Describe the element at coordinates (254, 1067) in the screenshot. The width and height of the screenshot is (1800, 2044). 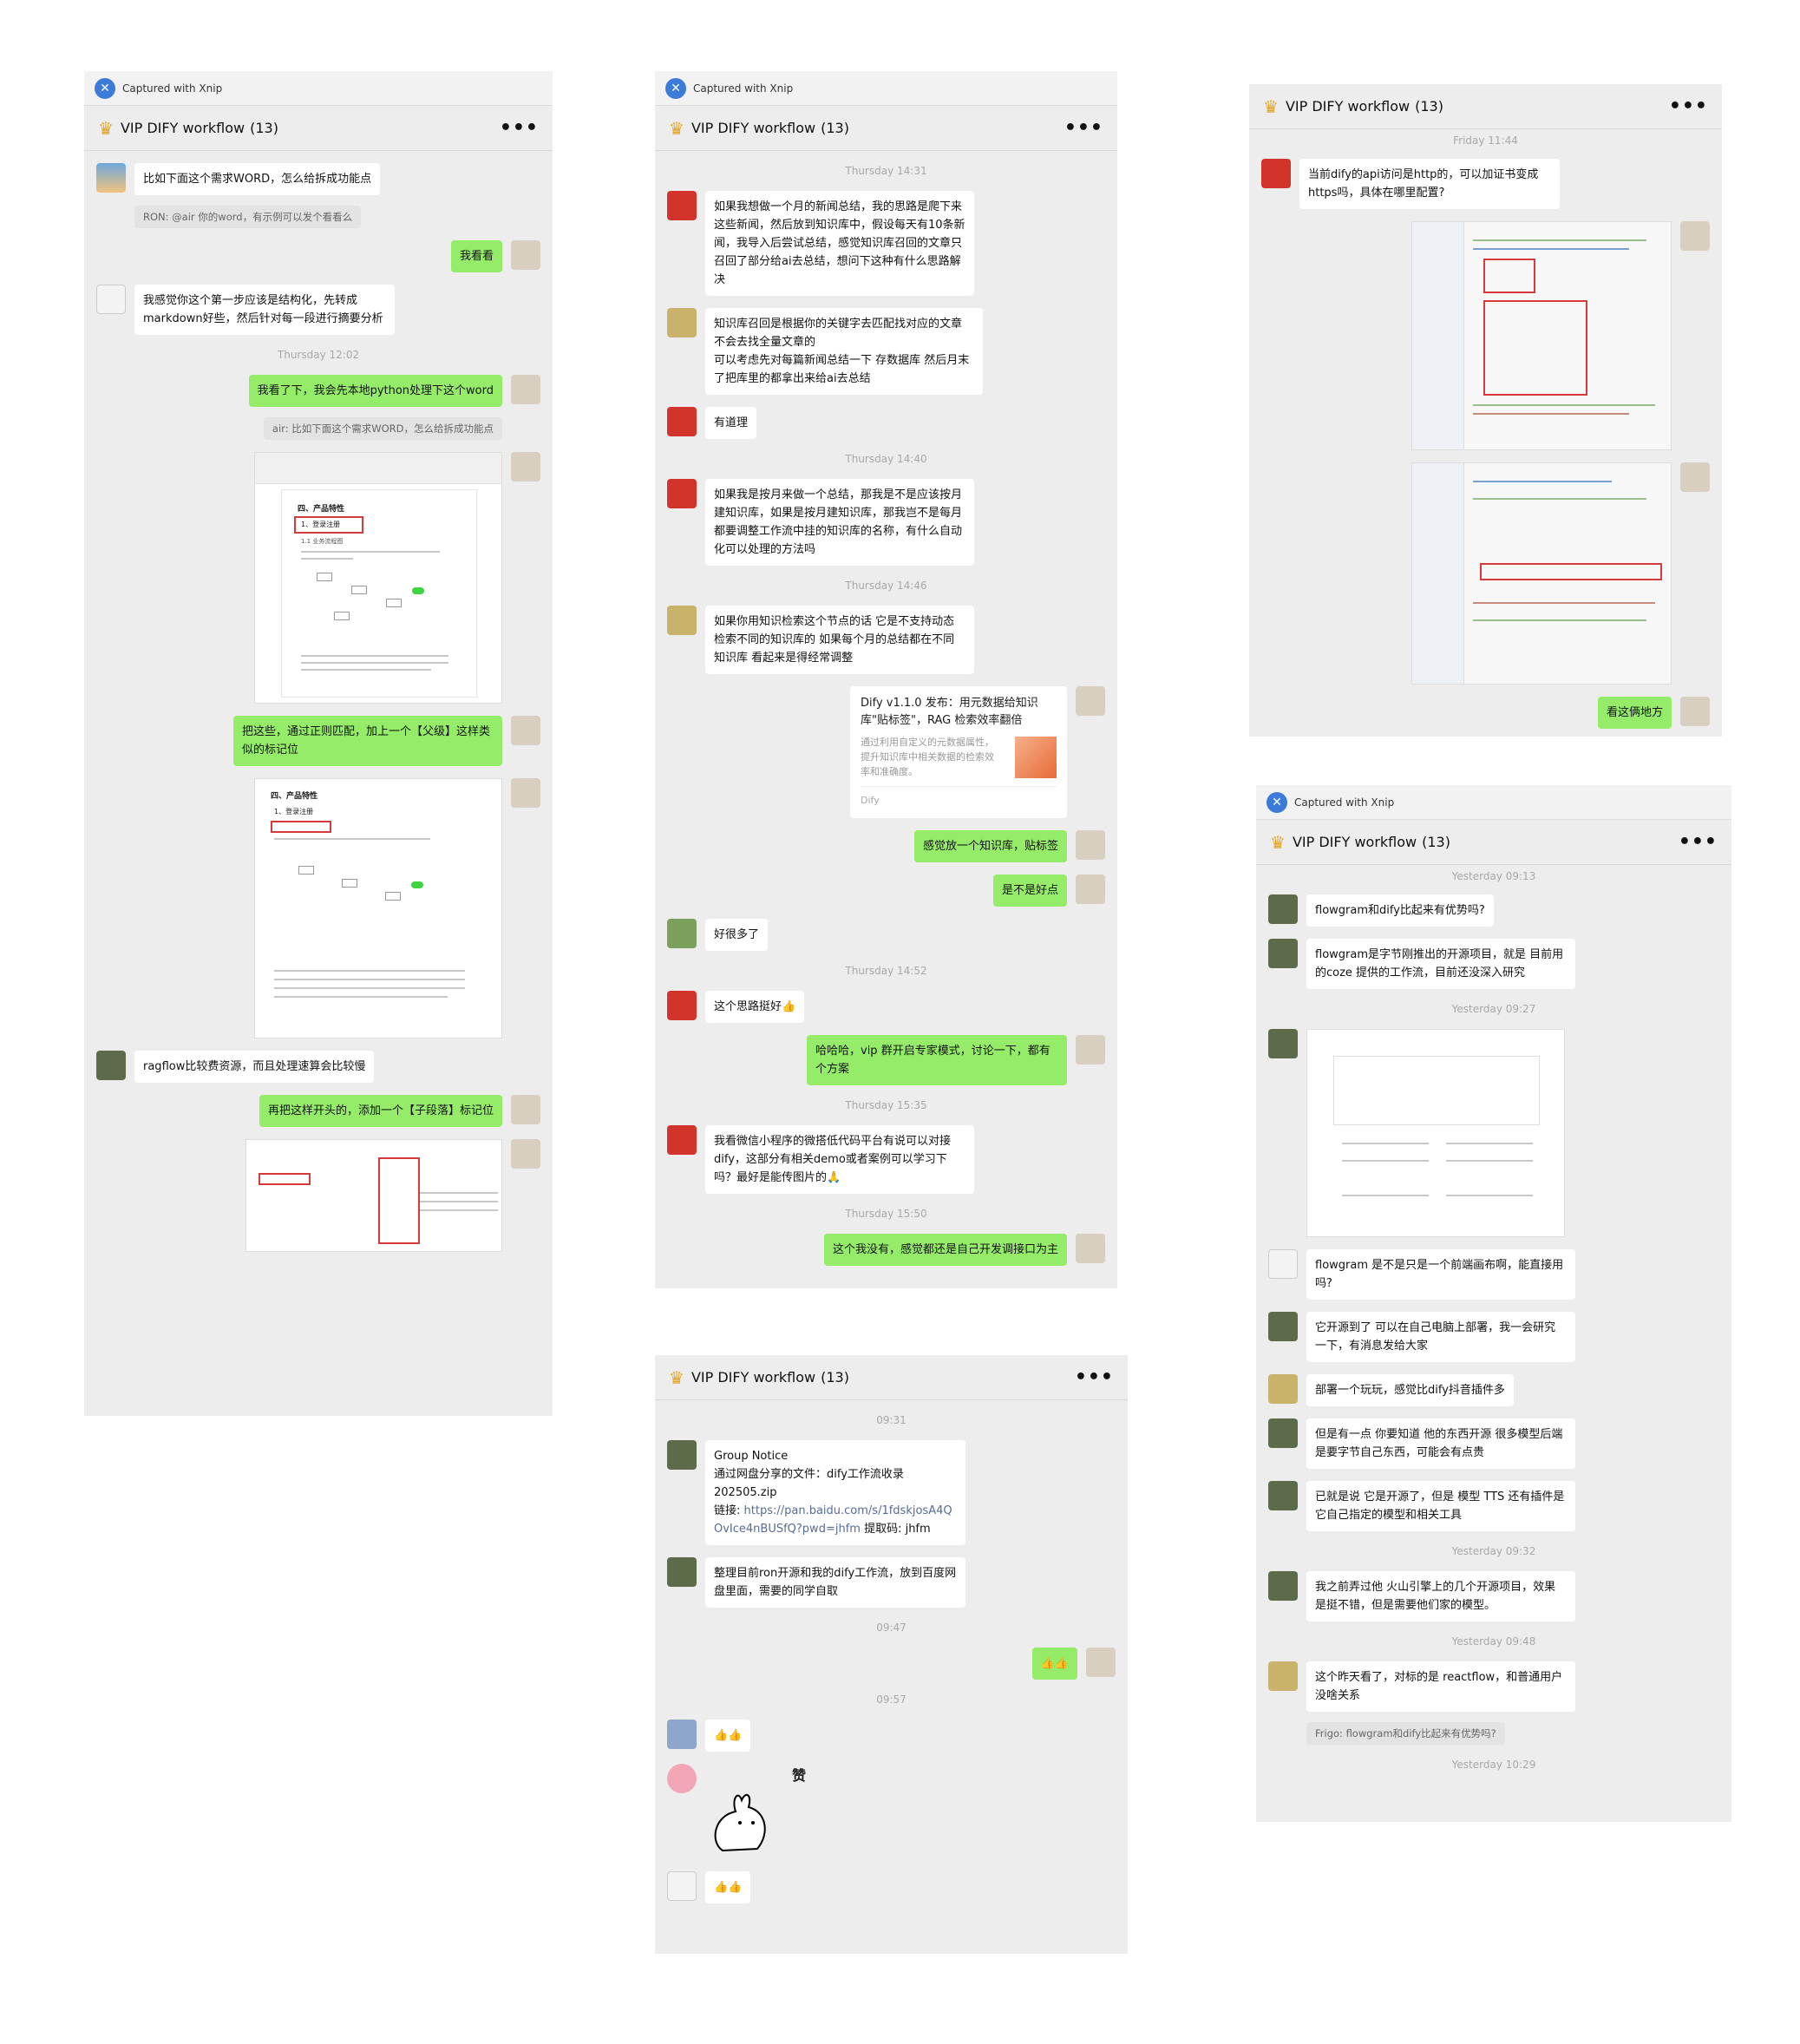
I see `message-bubble: ragflow比较费资源，而且处理速算会比较慢` at that location.